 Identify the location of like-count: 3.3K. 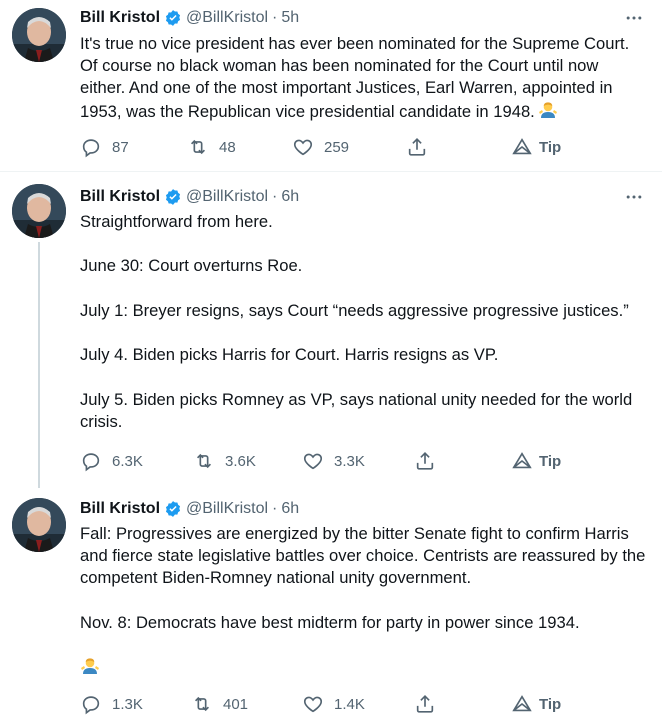
(349, 461).